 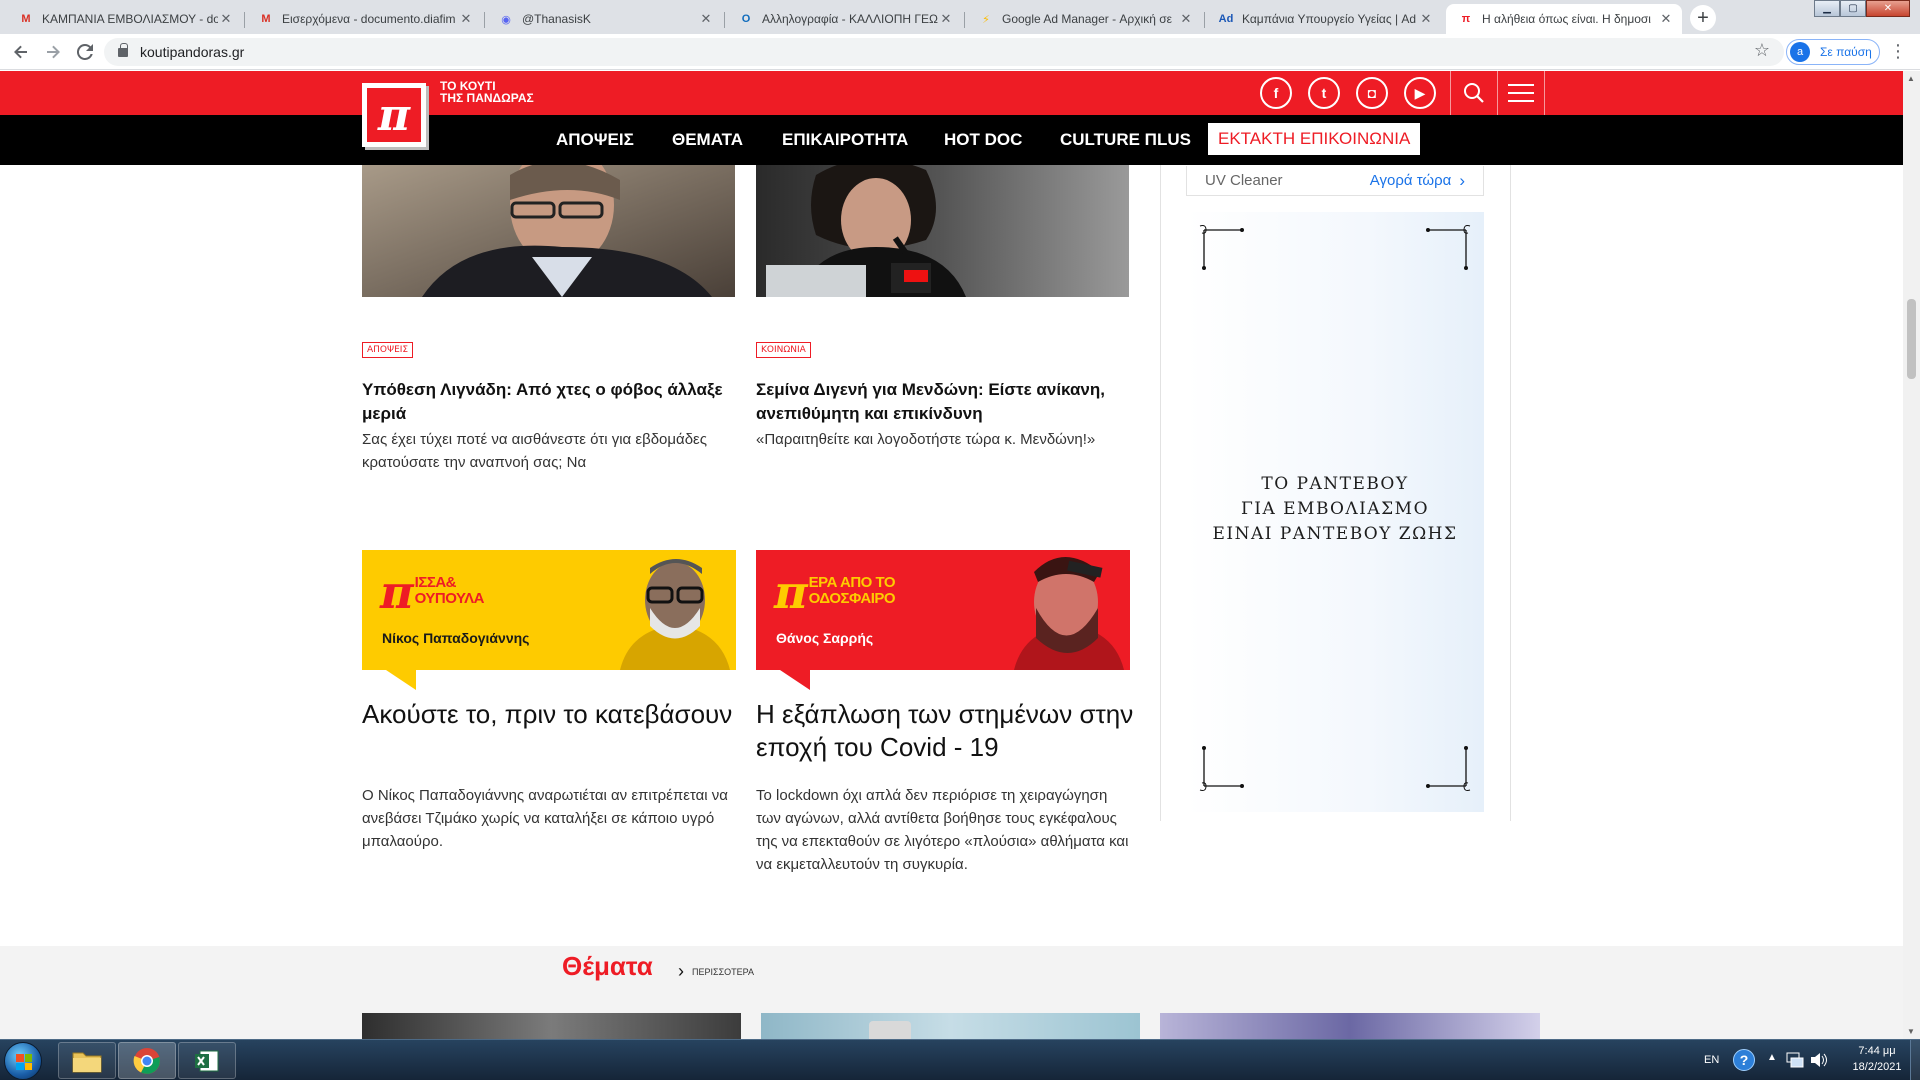 I want to click on sidebar-divider, so click(x=1510, y=446).